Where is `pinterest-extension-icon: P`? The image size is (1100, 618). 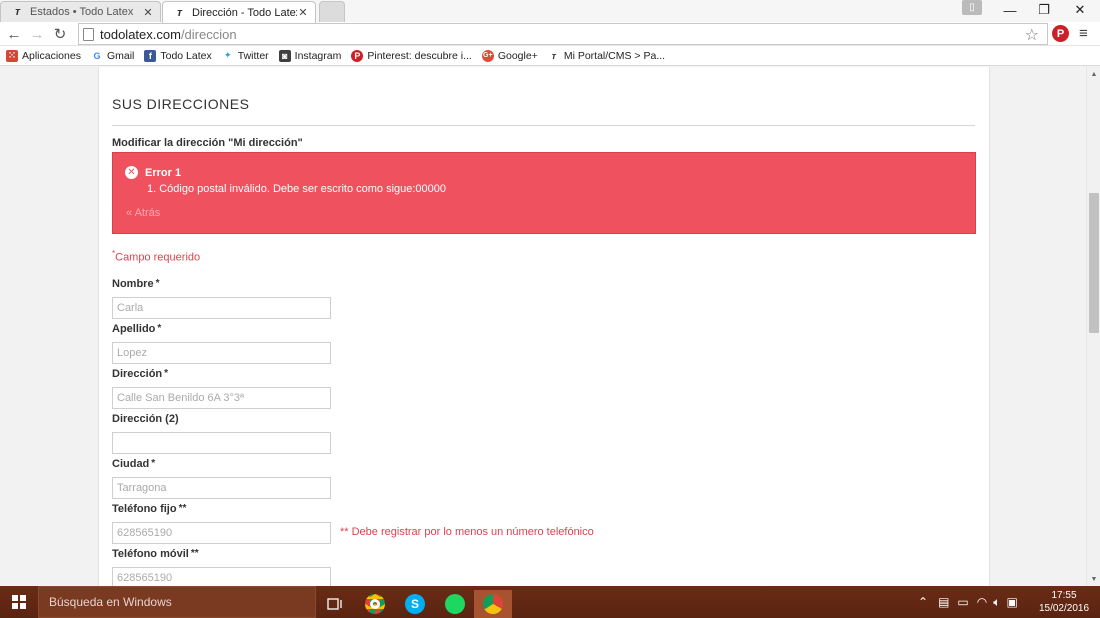 pinterest-extension-icon: P is located at coordinates (1060, 33).